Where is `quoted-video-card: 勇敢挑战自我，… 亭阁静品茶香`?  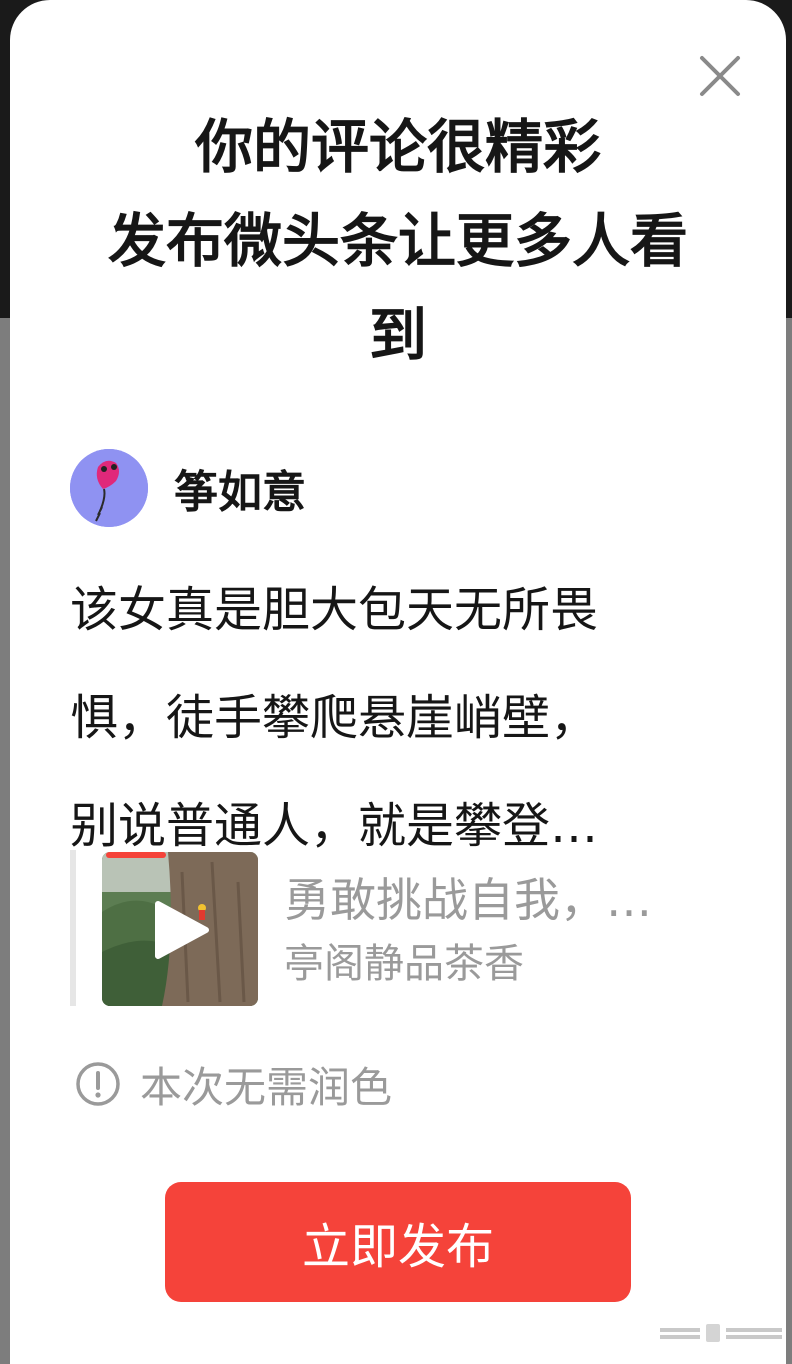
quoted-video-card: 勇敢挑战自我，… 亭阁静品茶香 is located at coordinates (400, 928).